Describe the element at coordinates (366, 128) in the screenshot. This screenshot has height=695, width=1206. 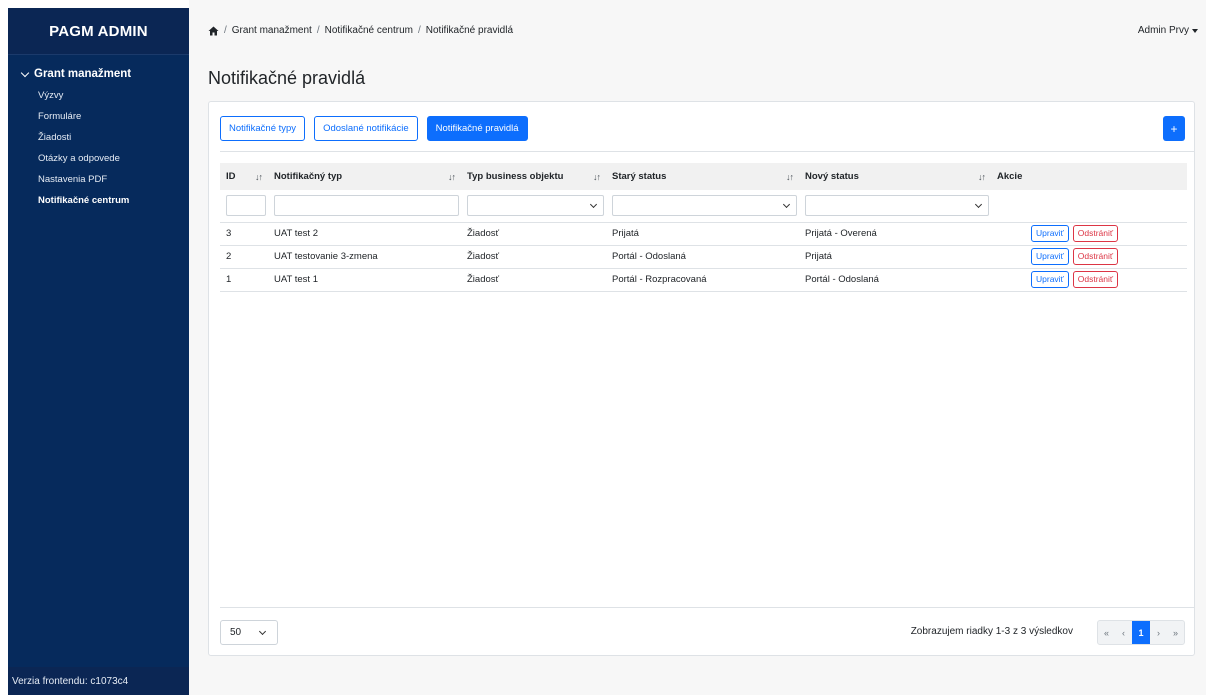
I see `tab-sent-notifications: Odoslané notifikácie` at that location.